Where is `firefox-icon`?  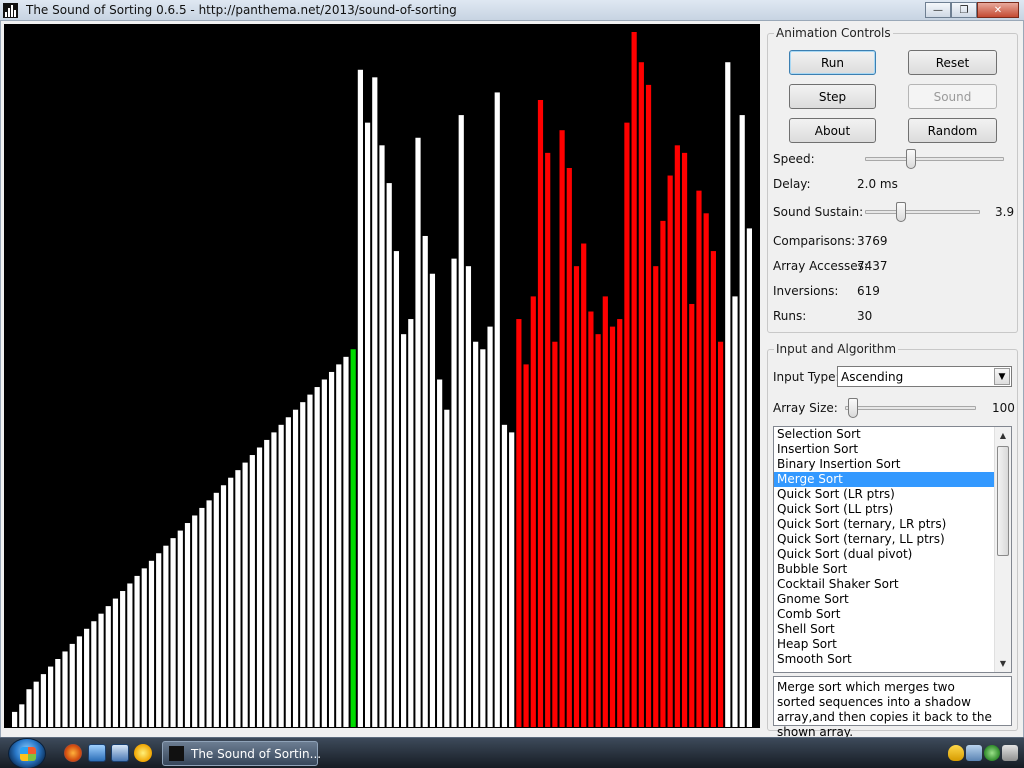
firefox-icon is located at coordinates (73, 753).